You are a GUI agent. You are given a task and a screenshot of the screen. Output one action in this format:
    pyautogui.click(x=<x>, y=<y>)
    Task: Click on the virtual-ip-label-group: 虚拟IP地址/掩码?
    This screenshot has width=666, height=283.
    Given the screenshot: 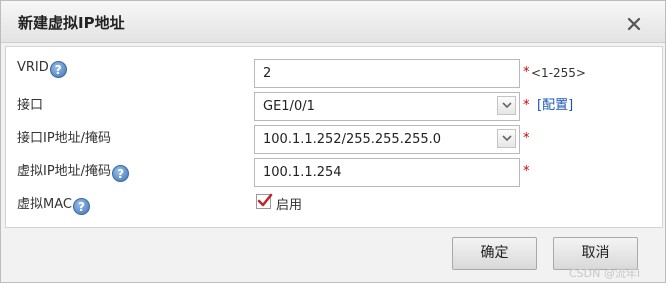 What is the action you would take?
    pyautogui.click(x=73, y=171)
    